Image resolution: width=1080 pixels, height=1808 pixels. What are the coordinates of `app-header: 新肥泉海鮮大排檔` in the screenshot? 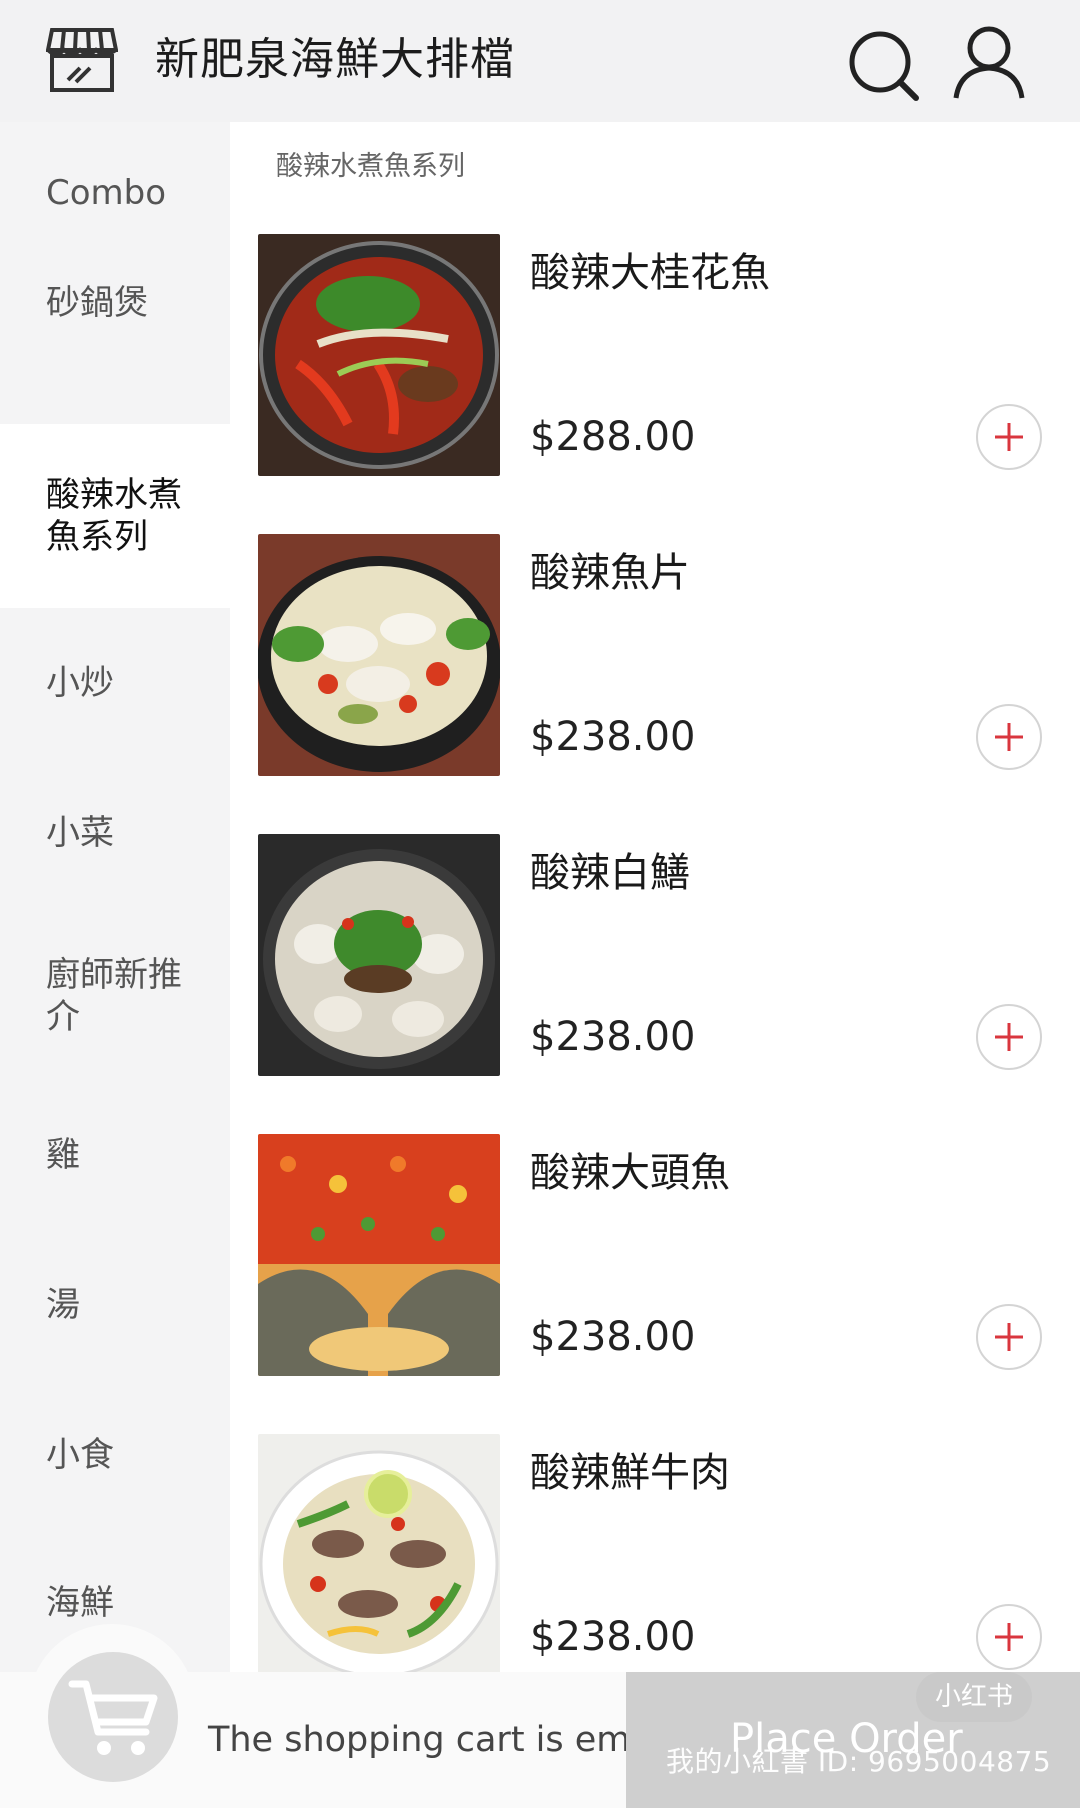 It's located at (540, 61).